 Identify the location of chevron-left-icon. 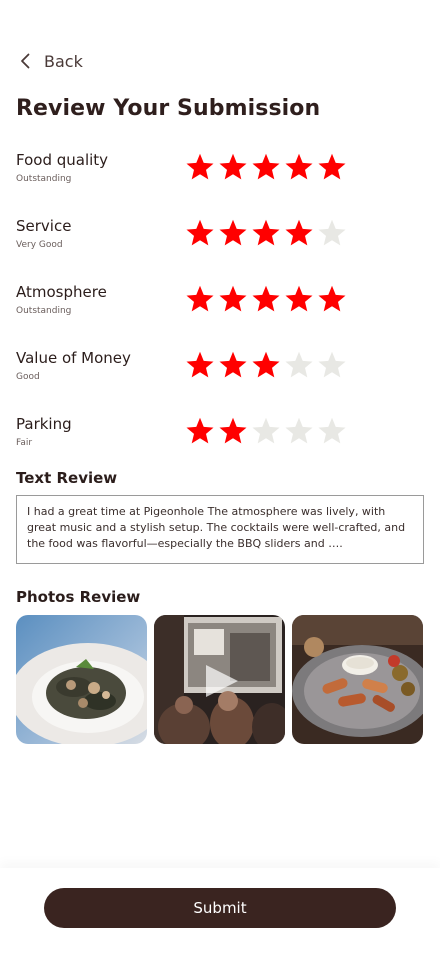
(25, 61).